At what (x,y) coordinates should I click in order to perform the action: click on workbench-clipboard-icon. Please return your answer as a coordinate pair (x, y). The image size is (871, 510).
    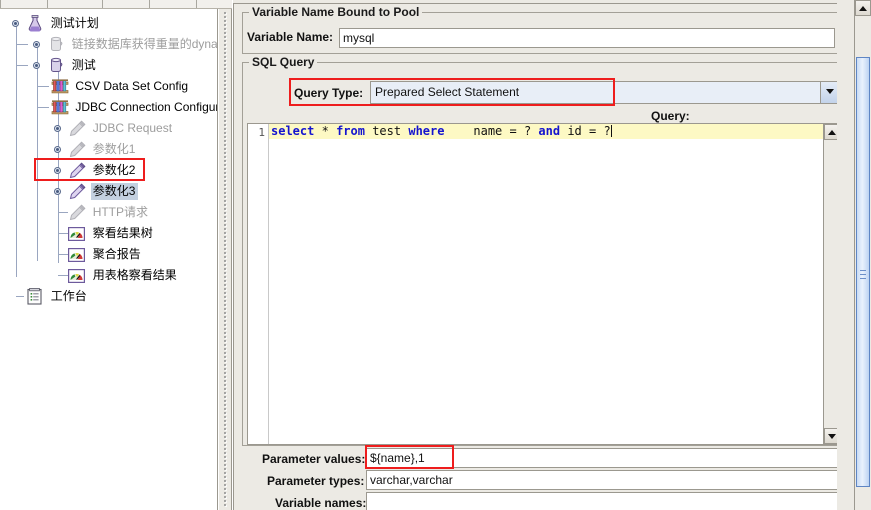
    Looking at the image, I should click on (35, 296).